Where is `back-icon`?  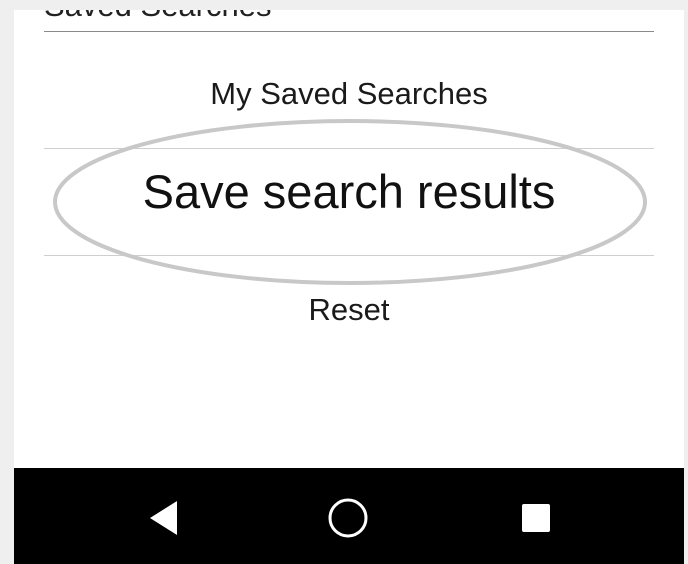 back-icon is located at coordinates (163, 518).